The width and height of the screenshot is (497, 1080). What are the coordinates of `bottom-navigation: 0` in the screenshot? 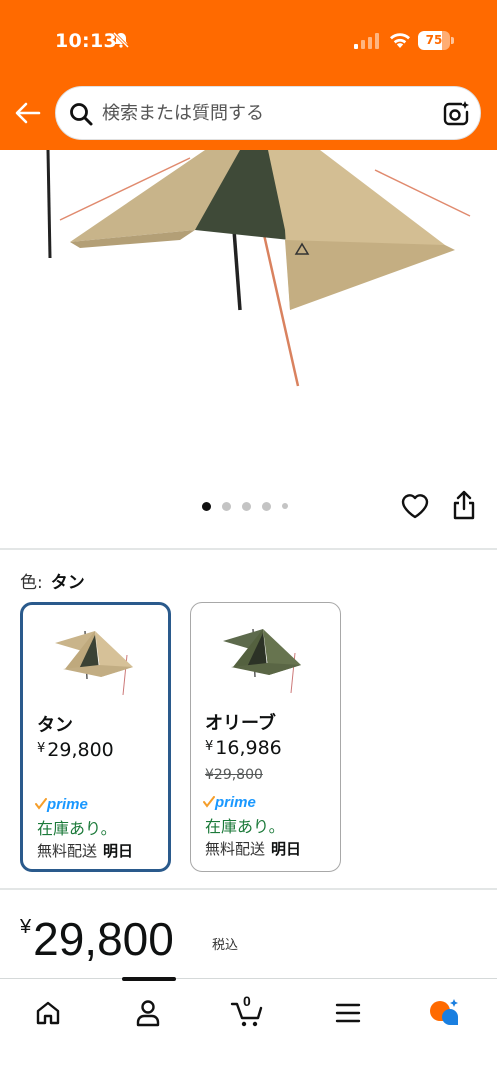 It's located at (248, 1028).